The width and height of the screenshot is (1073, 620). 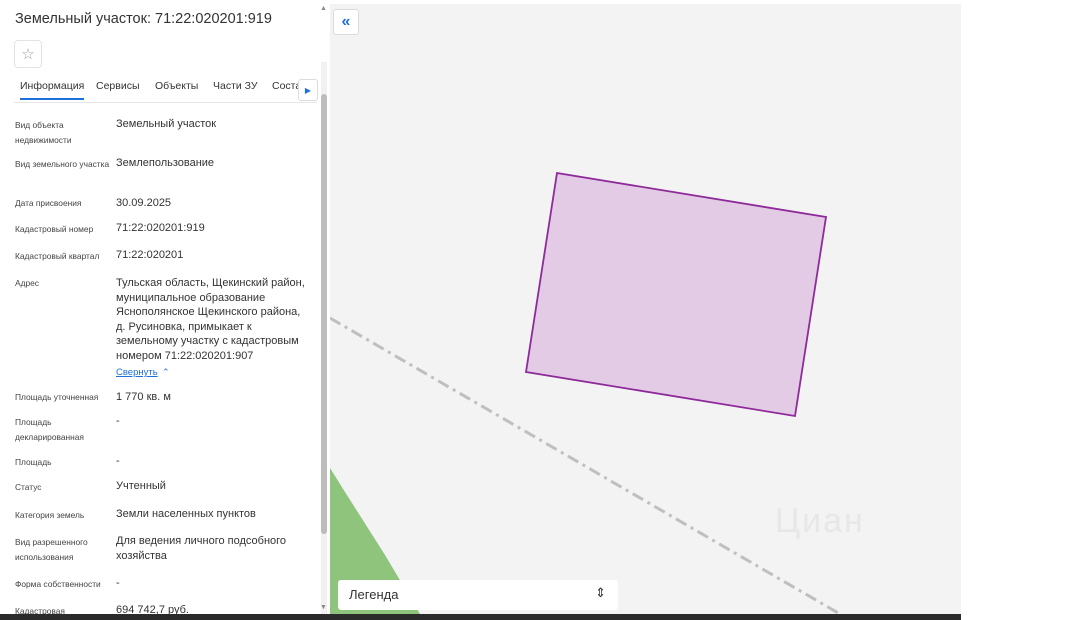 I want to click on double-chevron-left-icon: «, so click(x=346, y=21).